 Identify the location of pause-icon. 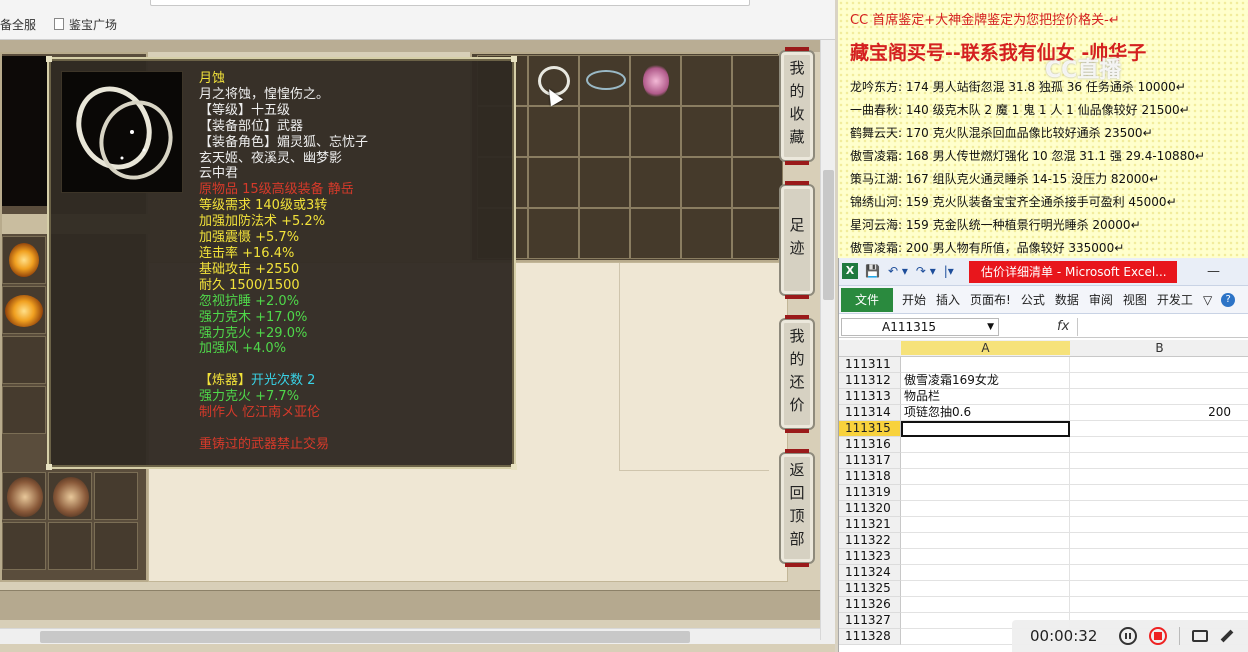
(1128, 636).